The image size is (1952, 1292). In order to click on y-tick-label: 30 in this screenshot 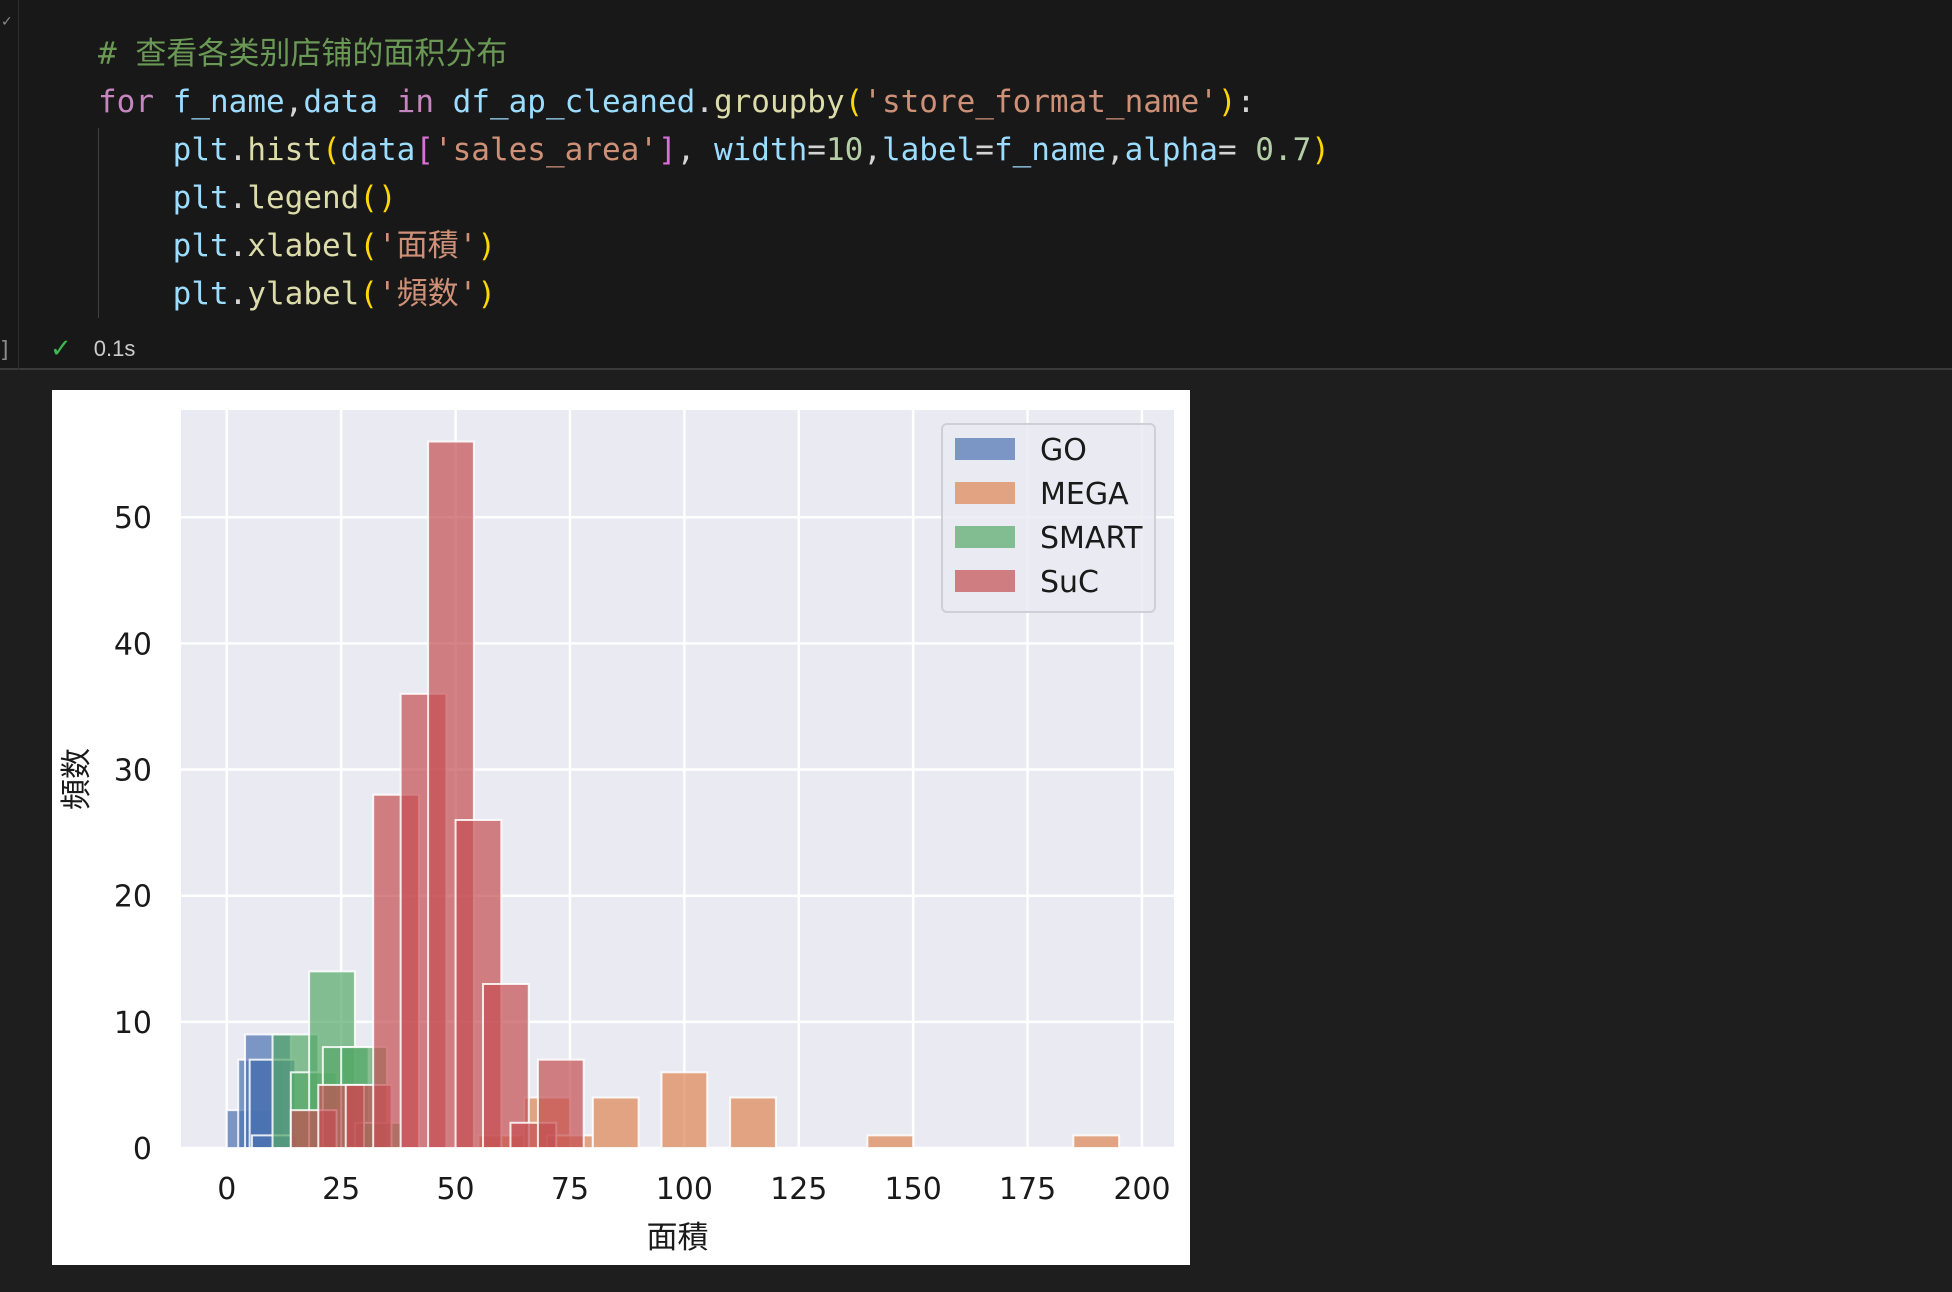, I will do `click(133, 771)`.